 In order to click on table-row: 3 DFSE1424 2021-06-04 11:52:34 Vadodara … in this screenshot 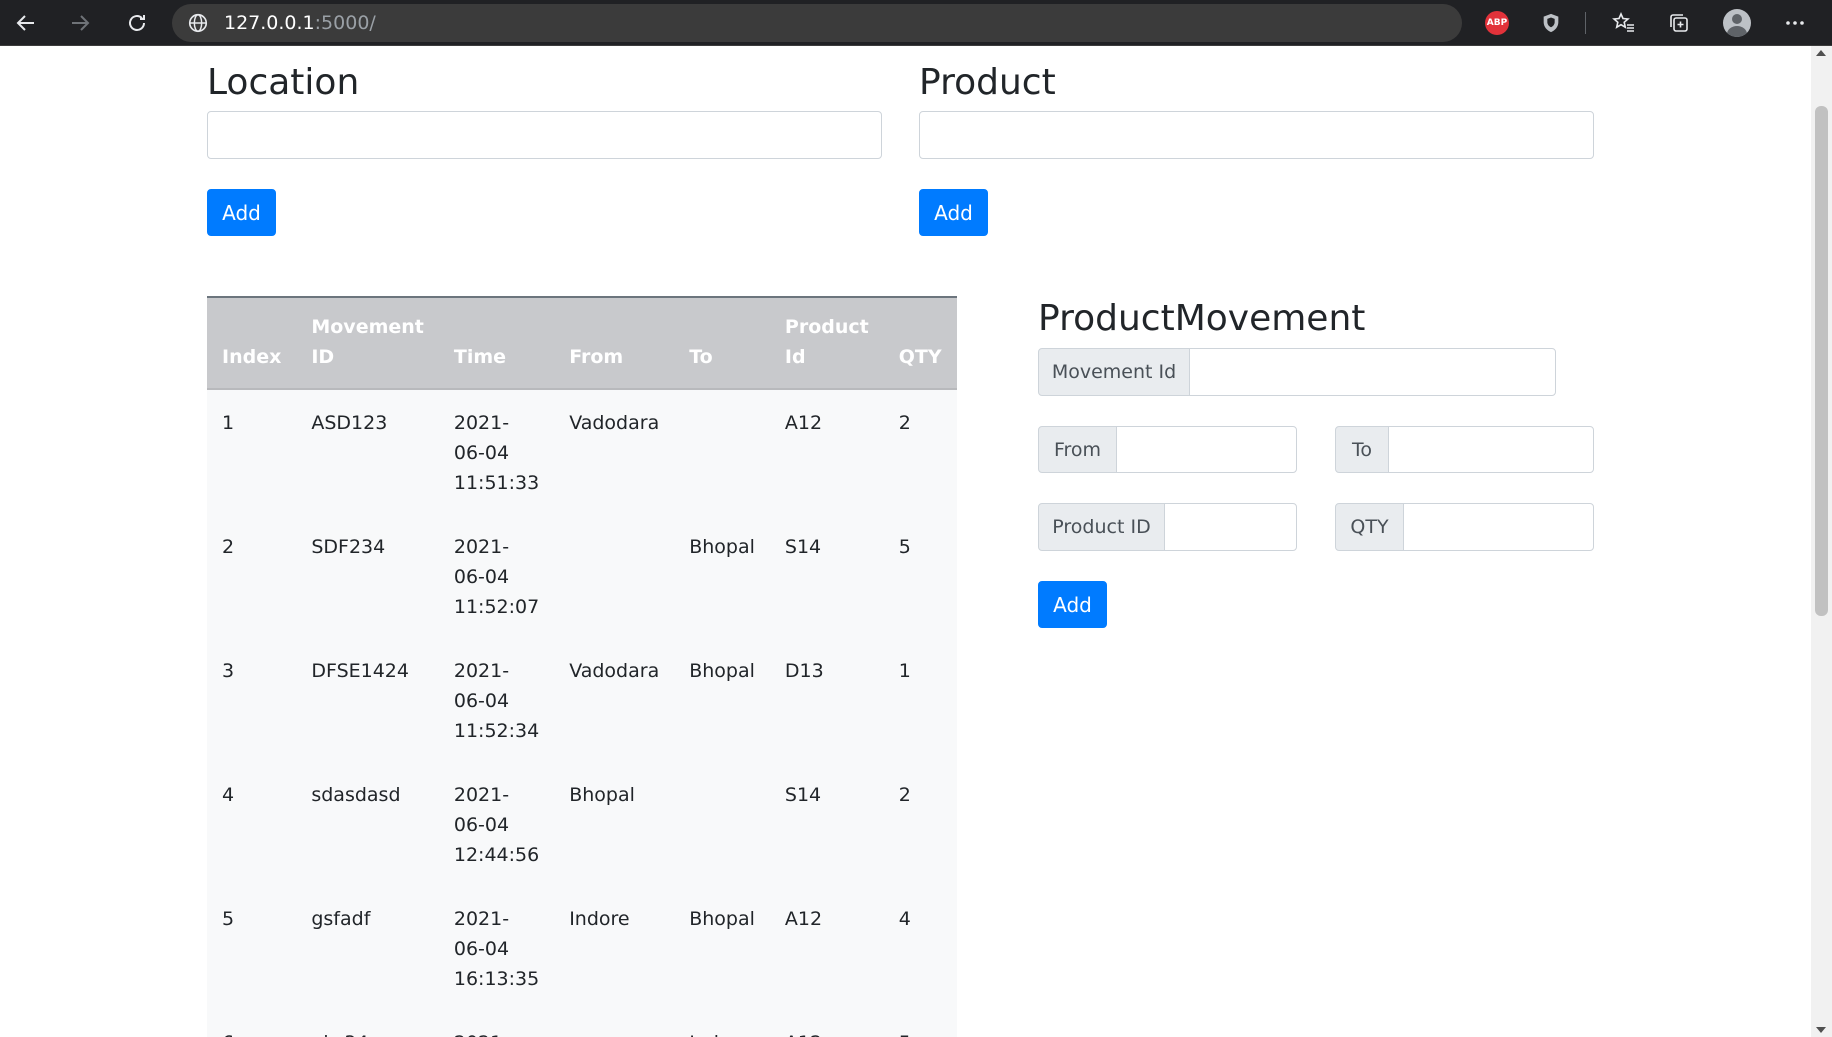, I will do `click(582, 700)`.